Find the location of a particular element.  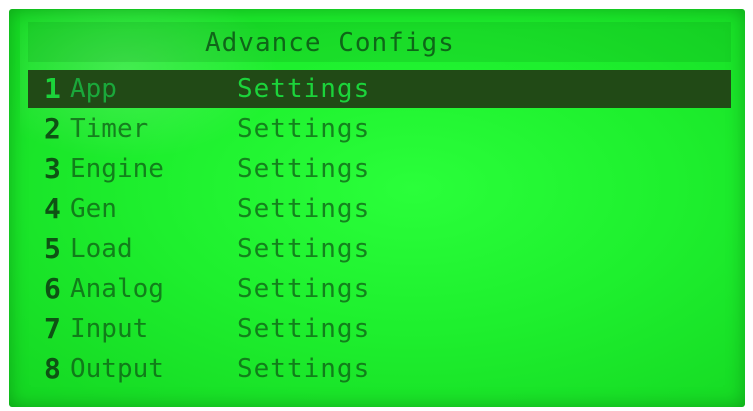

menu-item-output: 8 Output Settings is located at coordinates (379, 369).